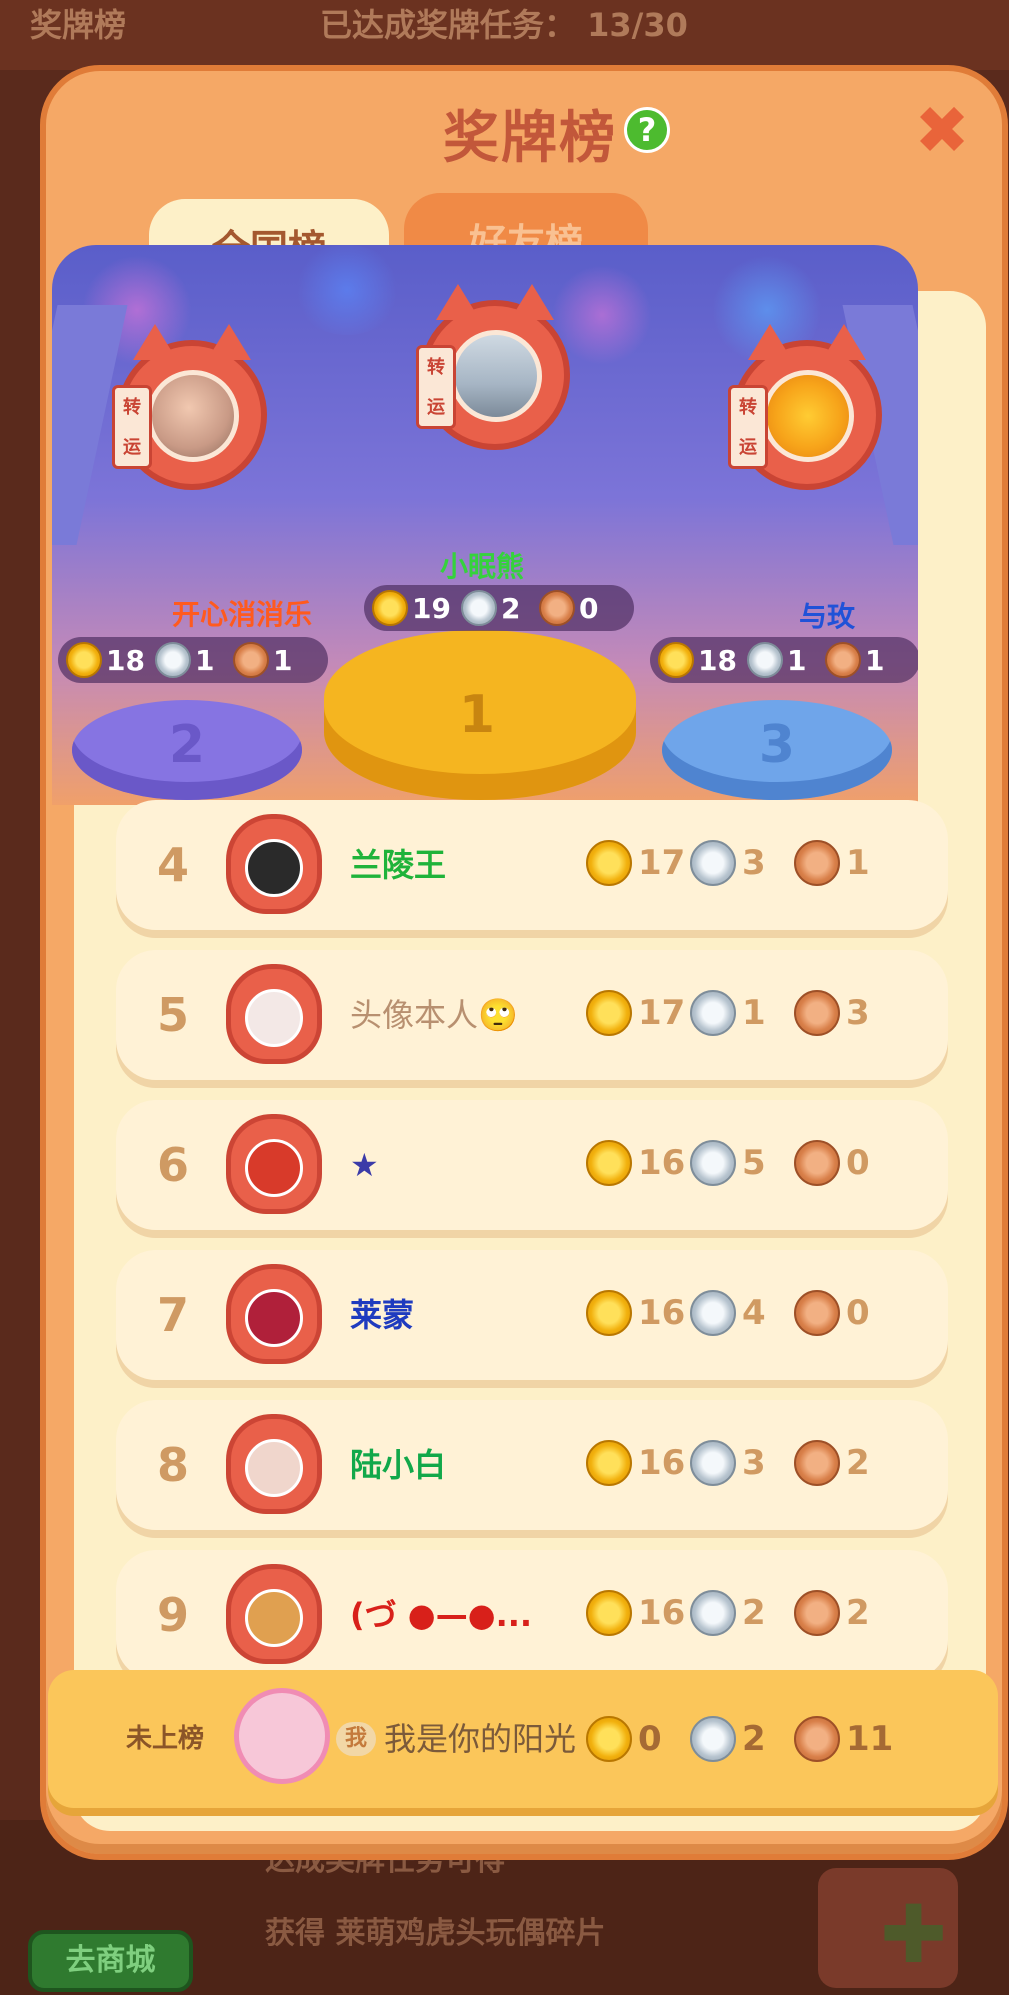 This screenshot has height=1995, width=1009. Describe the element at coordinates (742, 1463) in the screenshot. I see `row-medal-counts: 16 3 2` at that location.